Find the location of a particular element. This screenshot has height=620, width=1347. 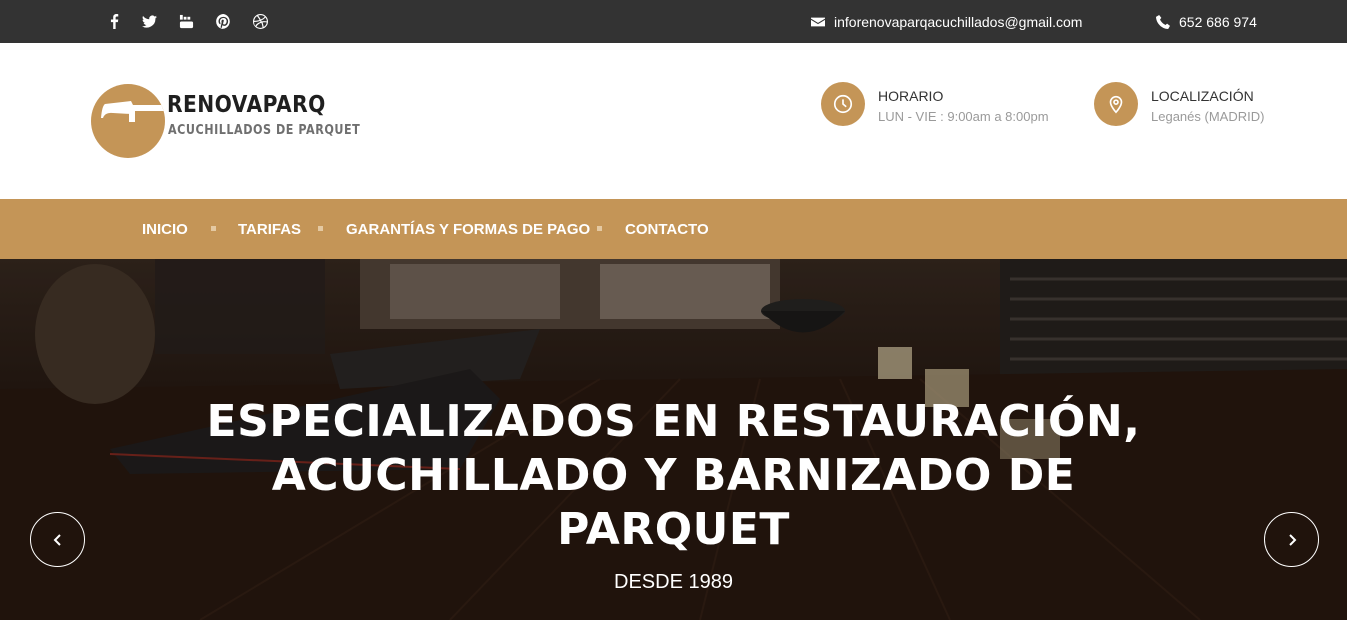

facebook-icon is located at coordinates (114, 21).